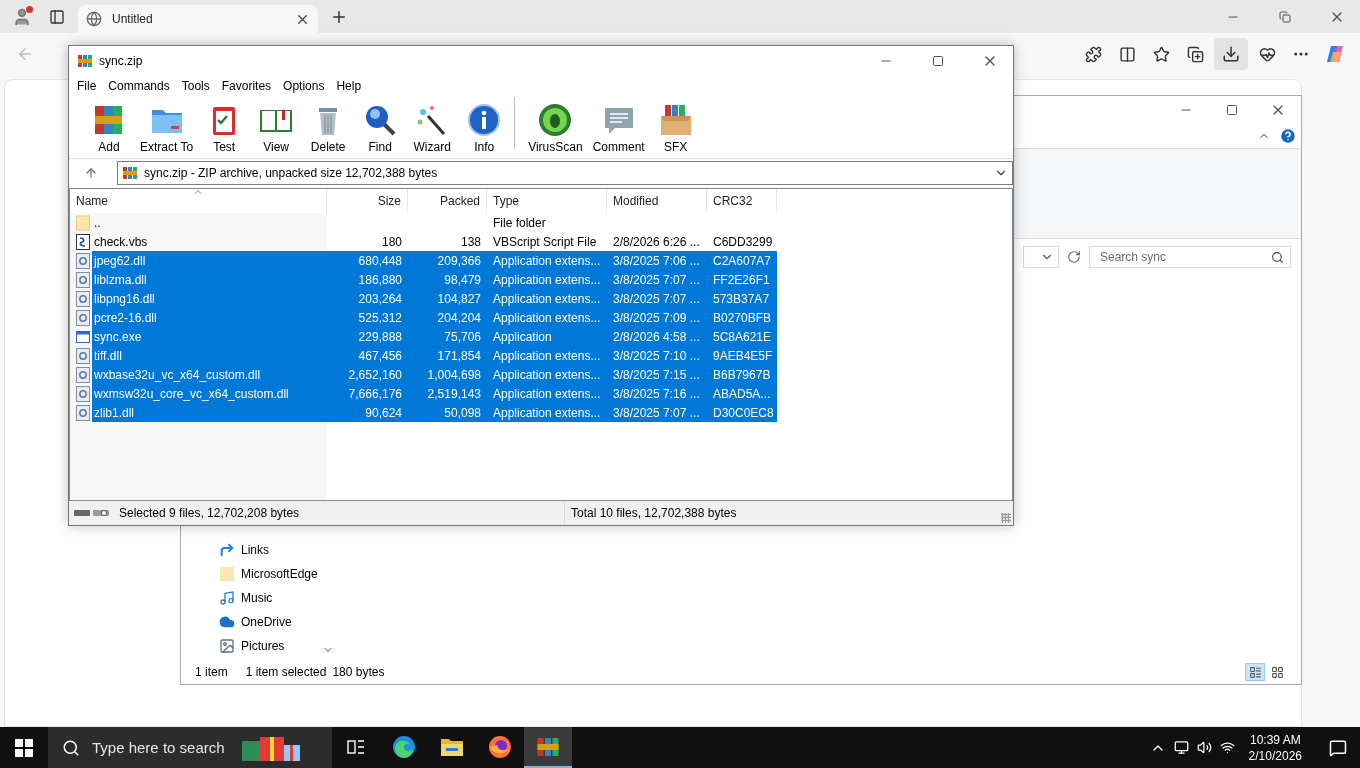 The width and height of the screenshot is (1360, 768). Describe the element at coordinates (1181, 747) in the screenshot. I see `meeting-icon` at that location.